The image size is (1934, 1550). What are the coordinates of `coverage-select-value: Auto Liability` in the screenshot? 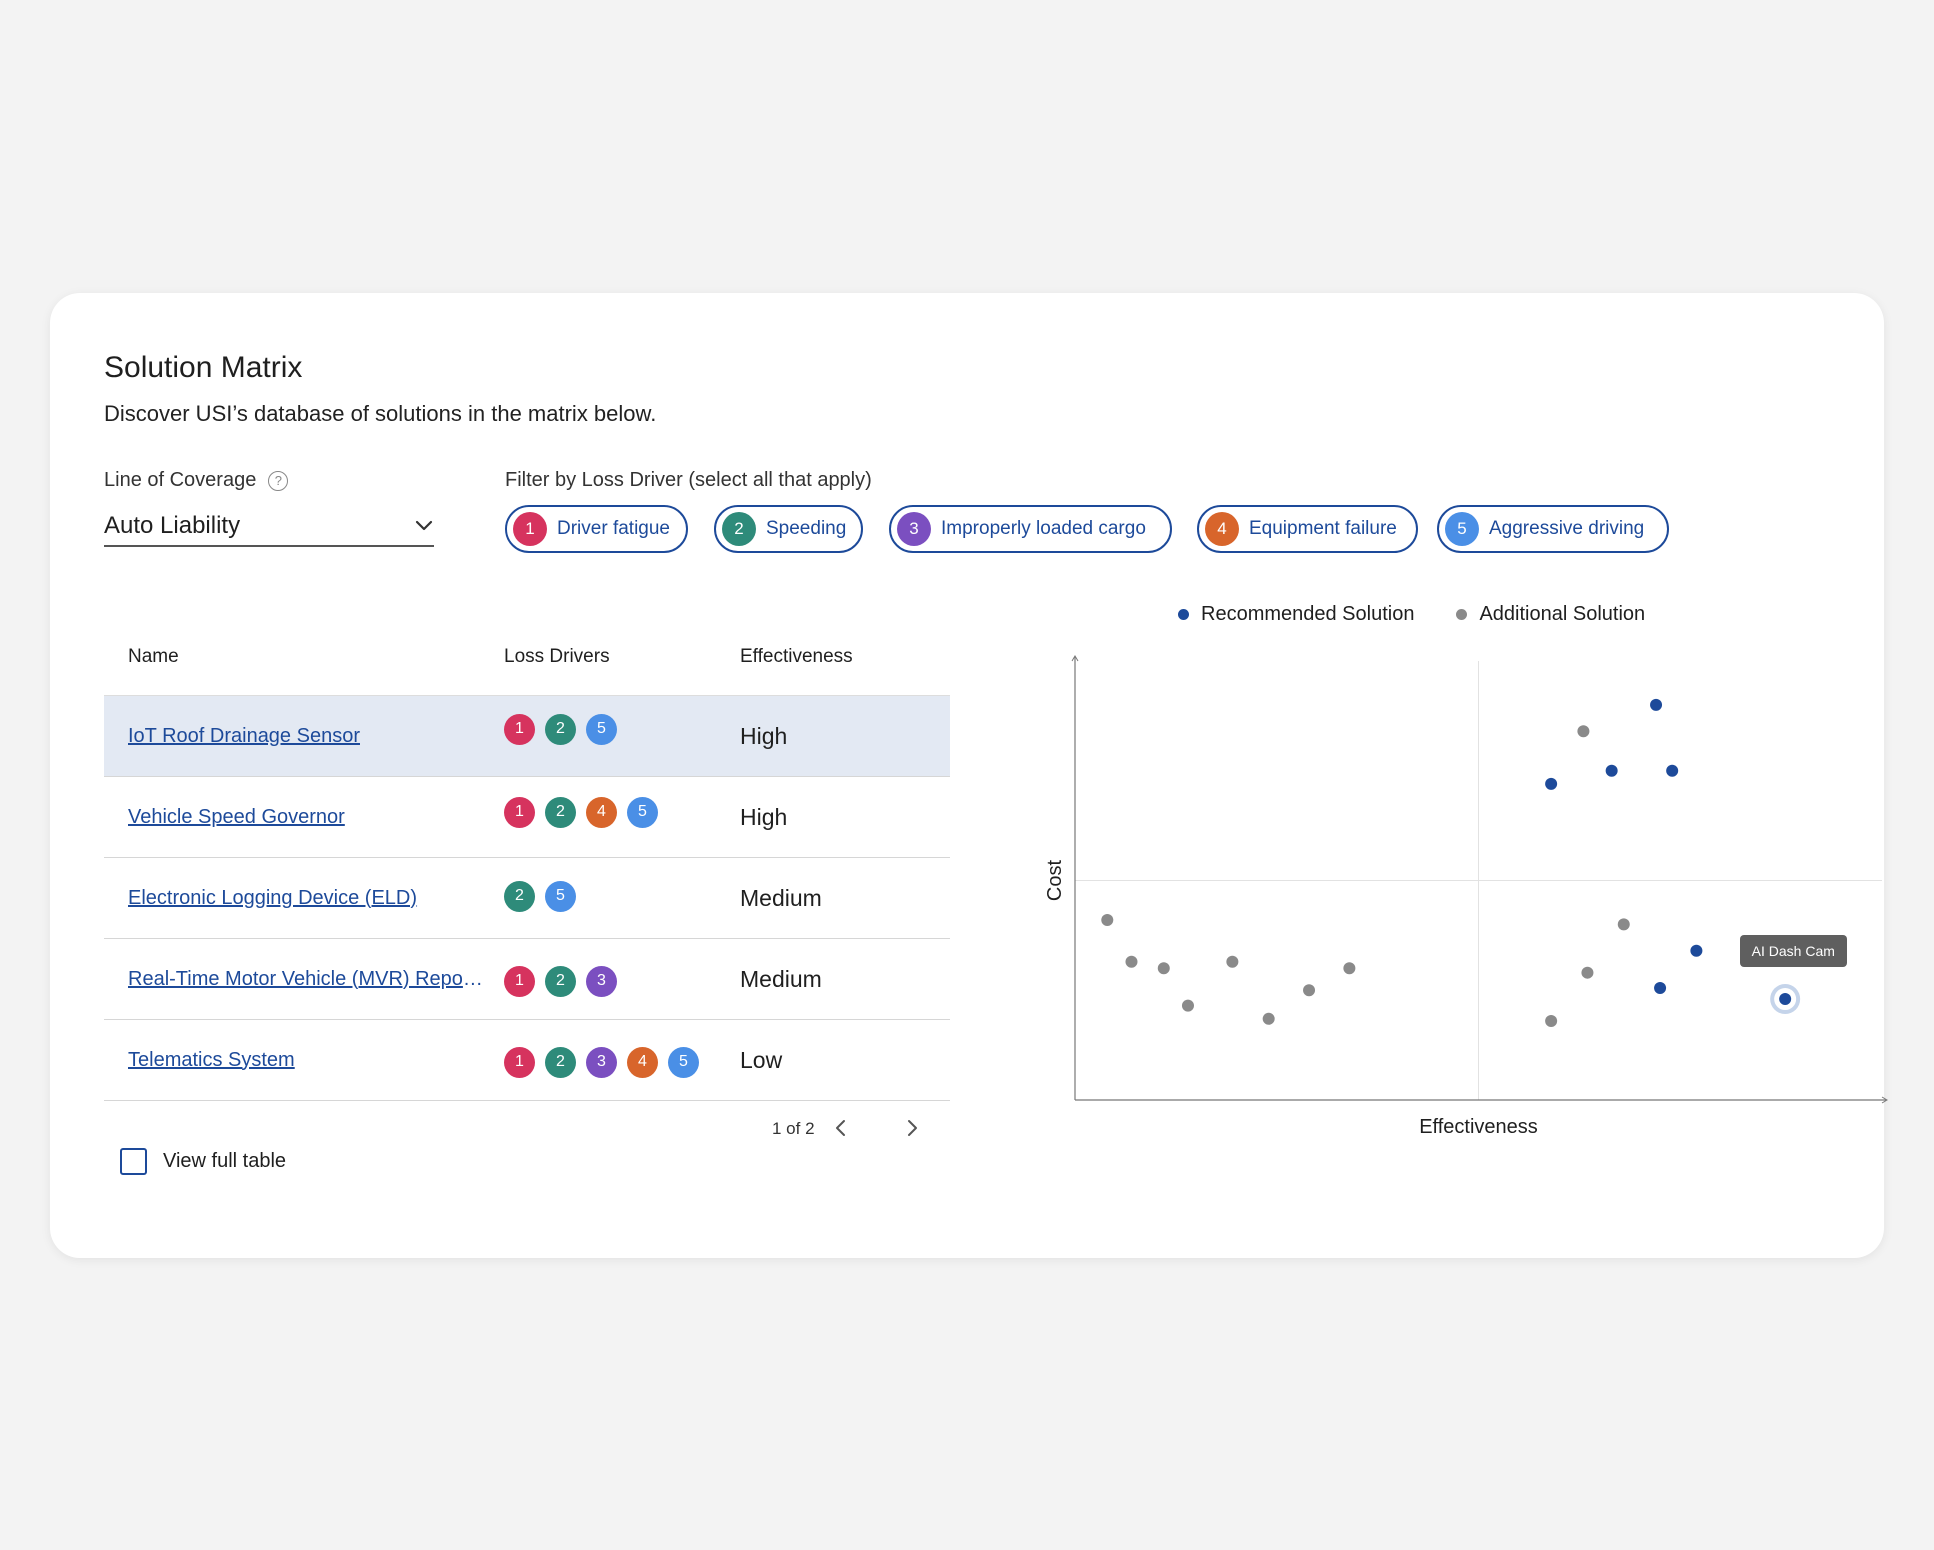 It's located at (172, 525).